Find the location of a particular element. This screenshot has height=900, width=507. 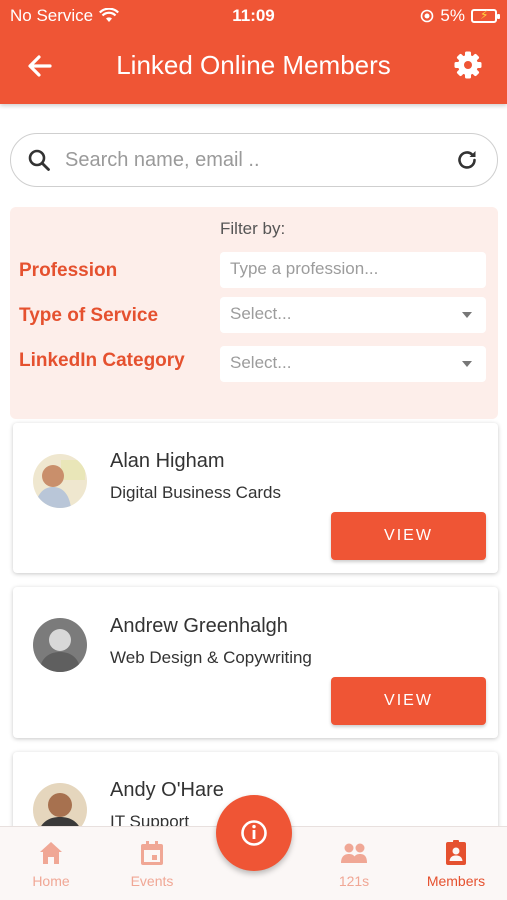

profession-label: Profession is located at coordinates (68, 270).